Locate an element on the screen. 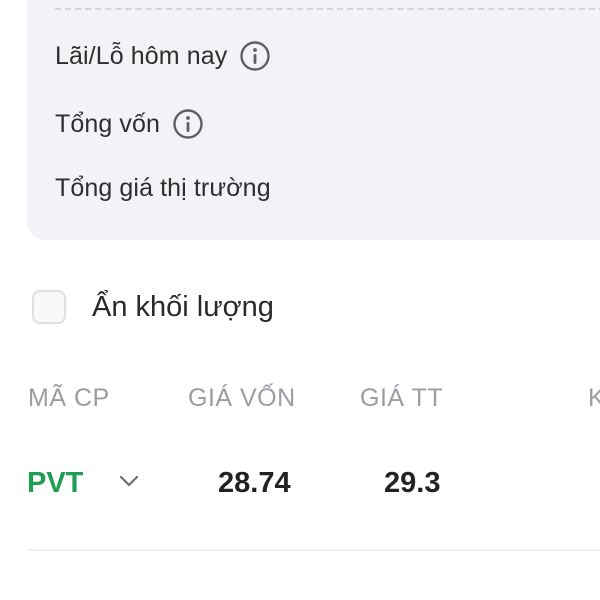 This screenshot has height=600, width=600. today-pnl-row: Lãi/Lỗ hôm nay is located at coordinates (163, 56).